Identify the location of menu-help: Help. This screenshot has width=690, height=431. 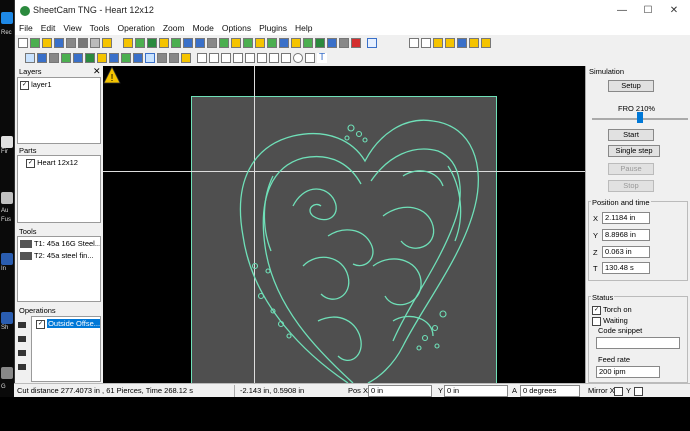
(303, 28).